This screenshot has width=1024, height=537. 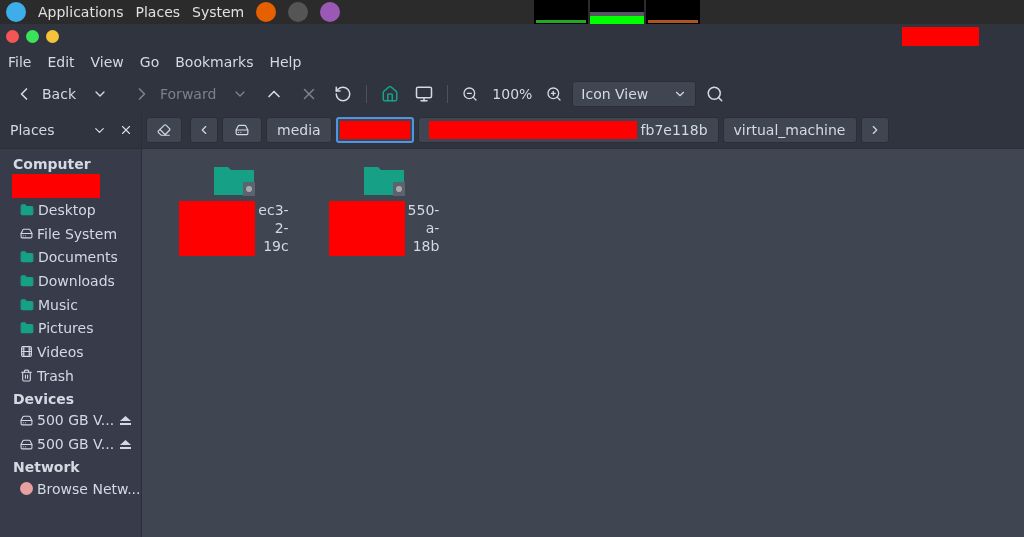 What do you see at coordinates (66, 328) in the screenshot?
I see `sidebar-item: Pictures` at bounding box center [66, 328].